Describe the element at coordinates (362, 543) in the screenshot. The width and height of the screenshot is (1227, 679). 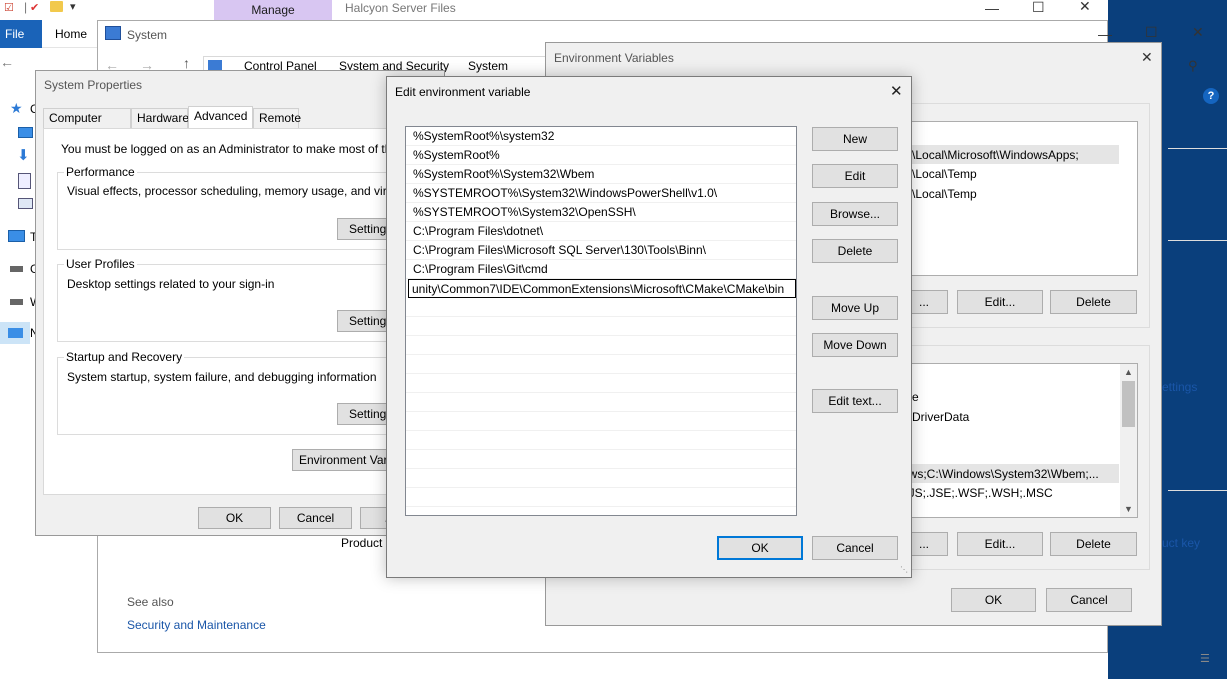
I see `product-label: Product` at that location.